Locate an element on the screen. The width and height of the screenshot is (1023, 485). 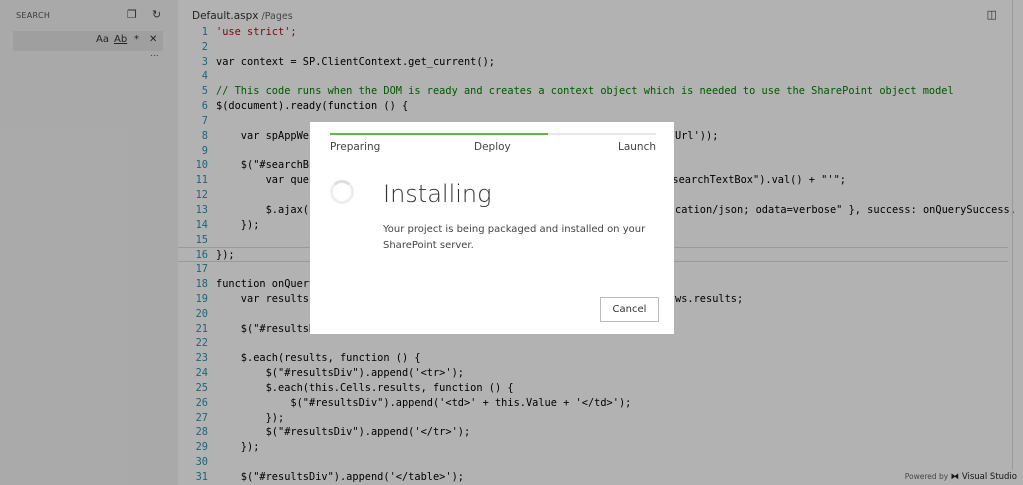
step-launch: Launch is located at coordinates (636, 147).